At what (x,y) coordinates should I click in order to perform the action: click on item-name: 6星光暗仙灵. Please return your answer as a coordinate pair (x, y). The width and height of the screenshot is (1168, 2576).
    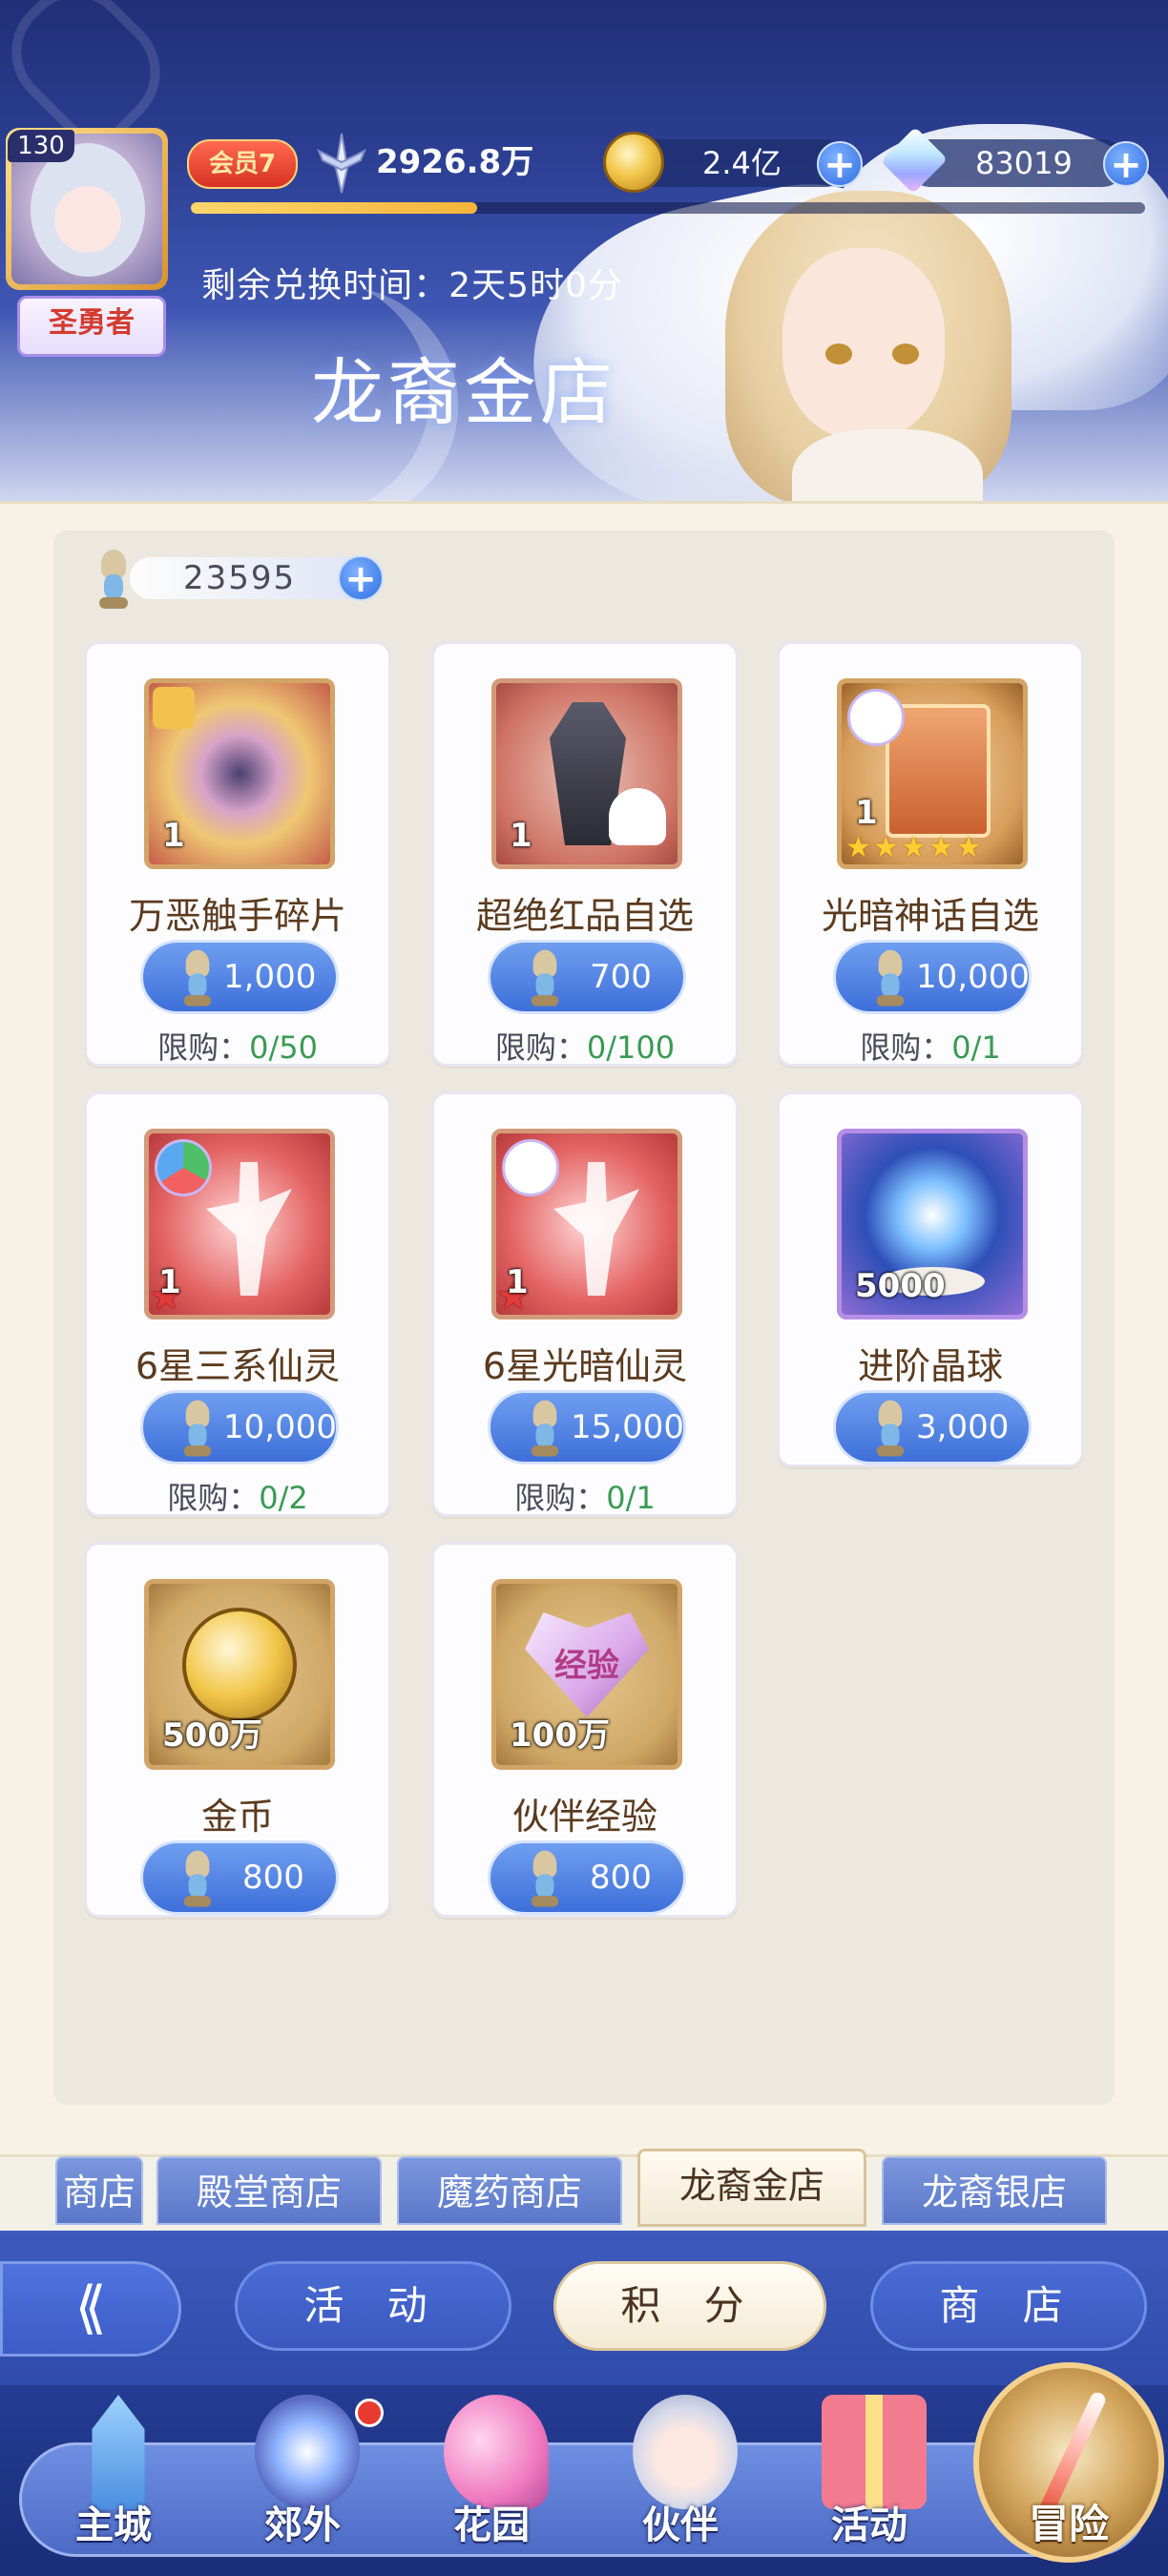
    Looking at the image, I should click on (585, 1366).